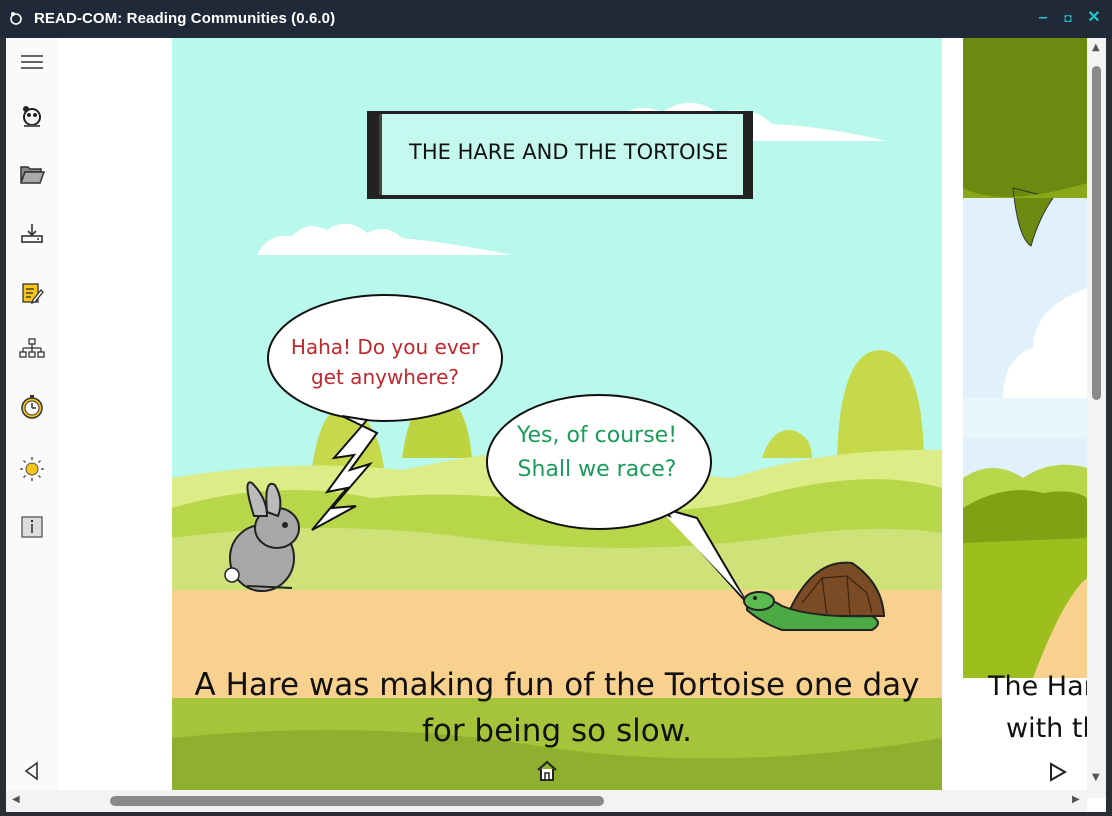 Image resolution: width=1112 pixels, height=816 pixels. I want to click on timer-icon, so click(32, 407).